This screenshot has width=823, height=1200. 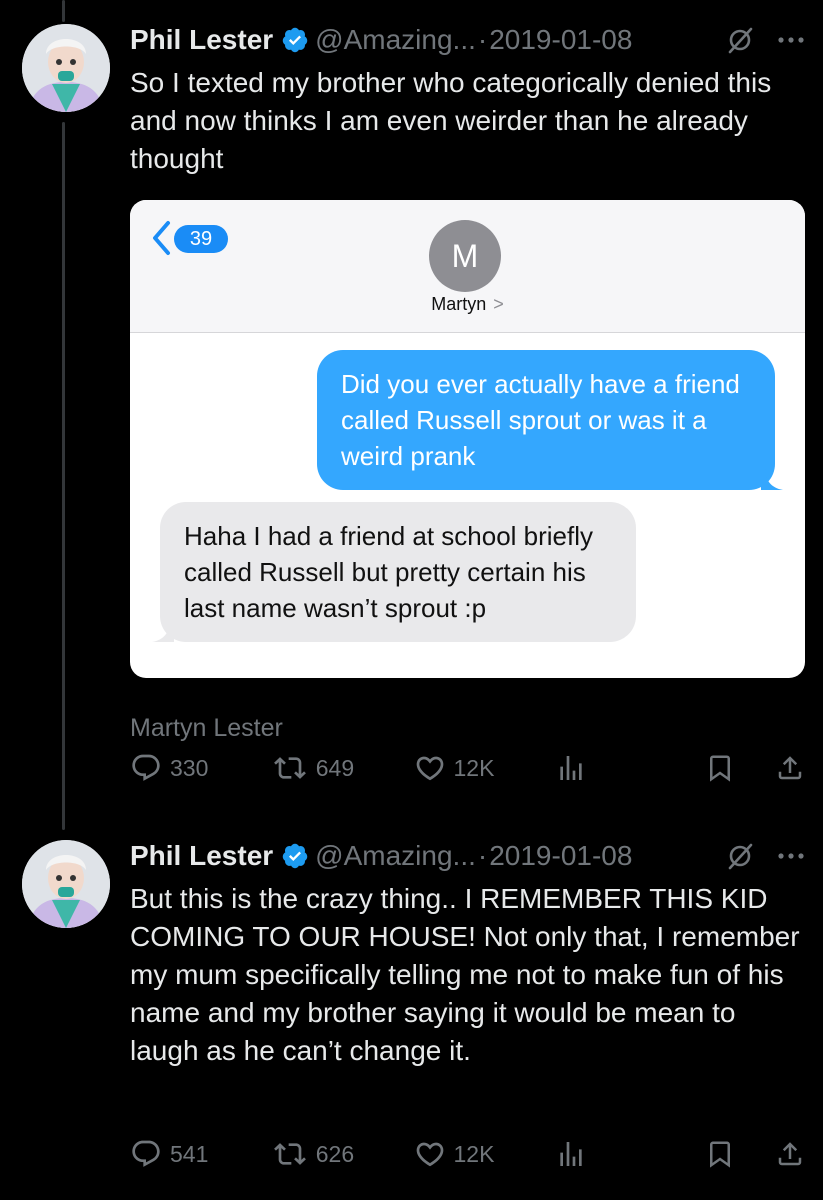 I want to click on reply-button: 541, so click(x=201, y=1154).